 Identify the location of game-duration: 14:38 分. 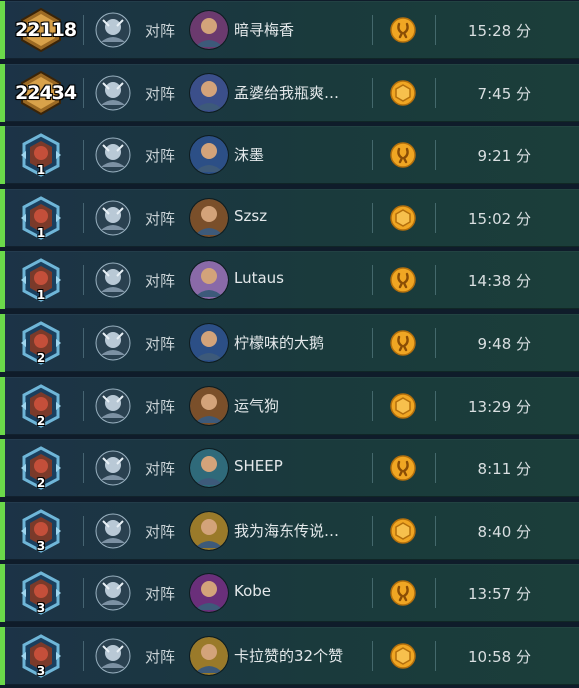
(499, 281).